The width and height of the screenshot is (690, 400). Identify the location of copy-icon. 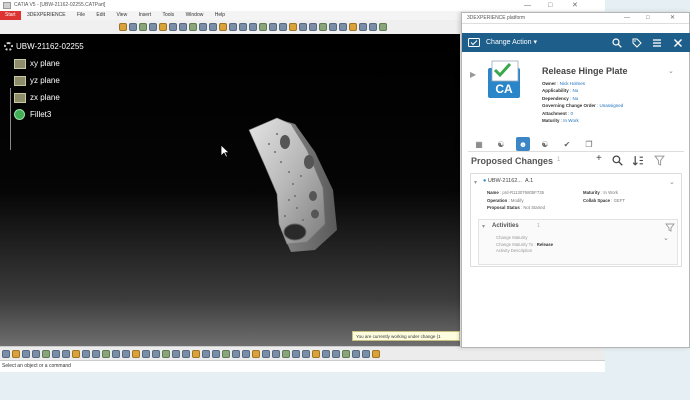
(56, 353).